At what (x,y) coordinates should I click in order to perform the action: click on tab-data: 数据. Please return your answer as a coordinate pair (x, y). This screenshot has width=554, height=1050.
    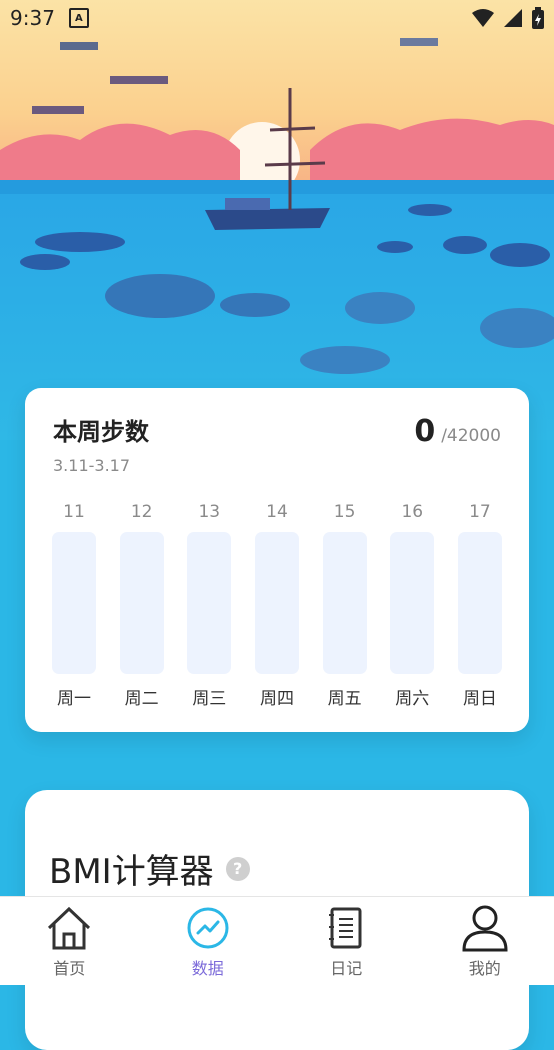
    Looking at the image, I should click on (208, 941).